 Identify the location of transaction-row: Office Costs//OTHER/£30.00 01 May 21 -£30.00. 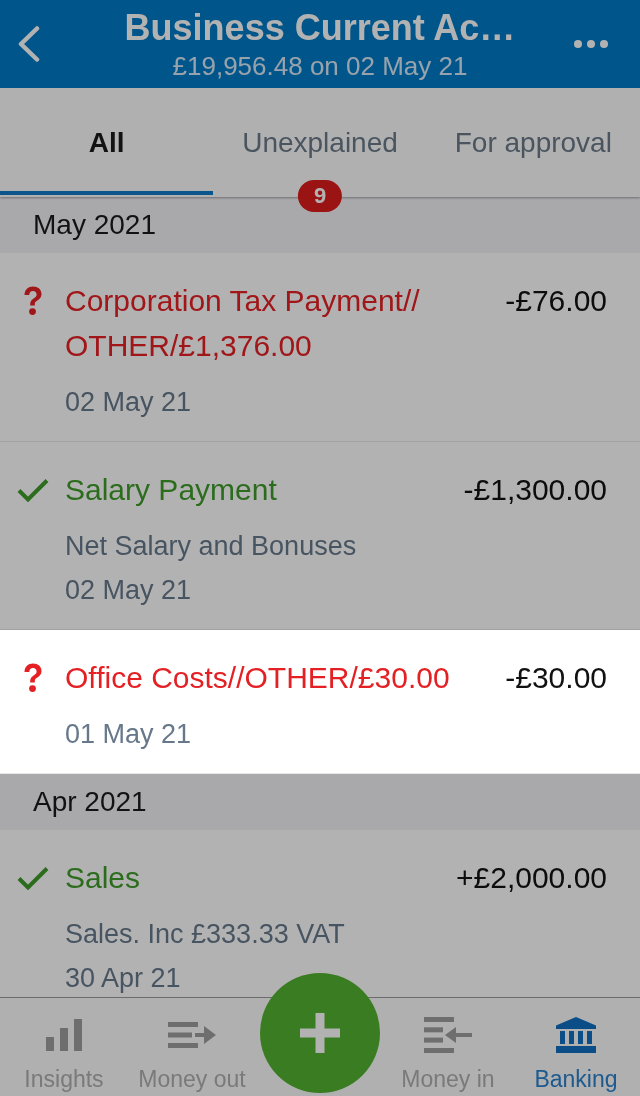
(320, 702).